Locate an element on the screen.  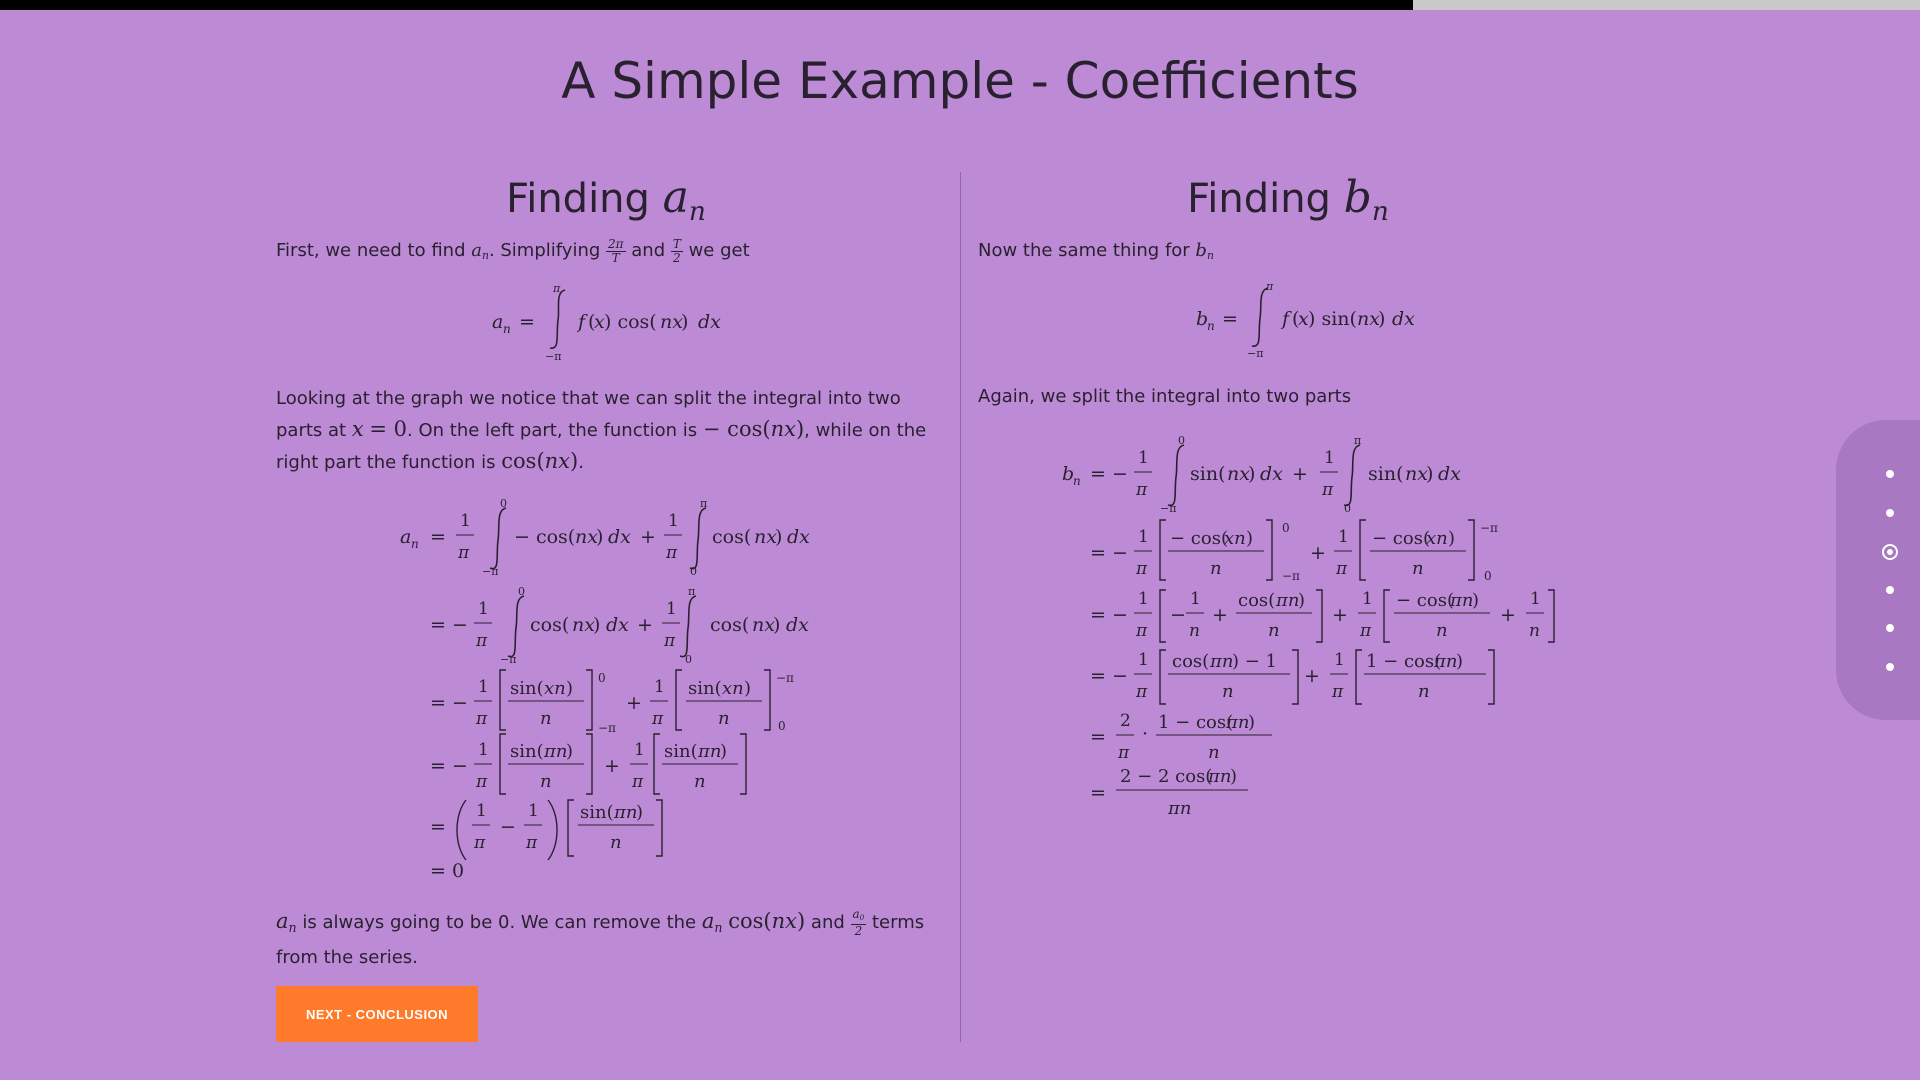
slide-nav-dot-3-active is located at coordinates (1890, 552).